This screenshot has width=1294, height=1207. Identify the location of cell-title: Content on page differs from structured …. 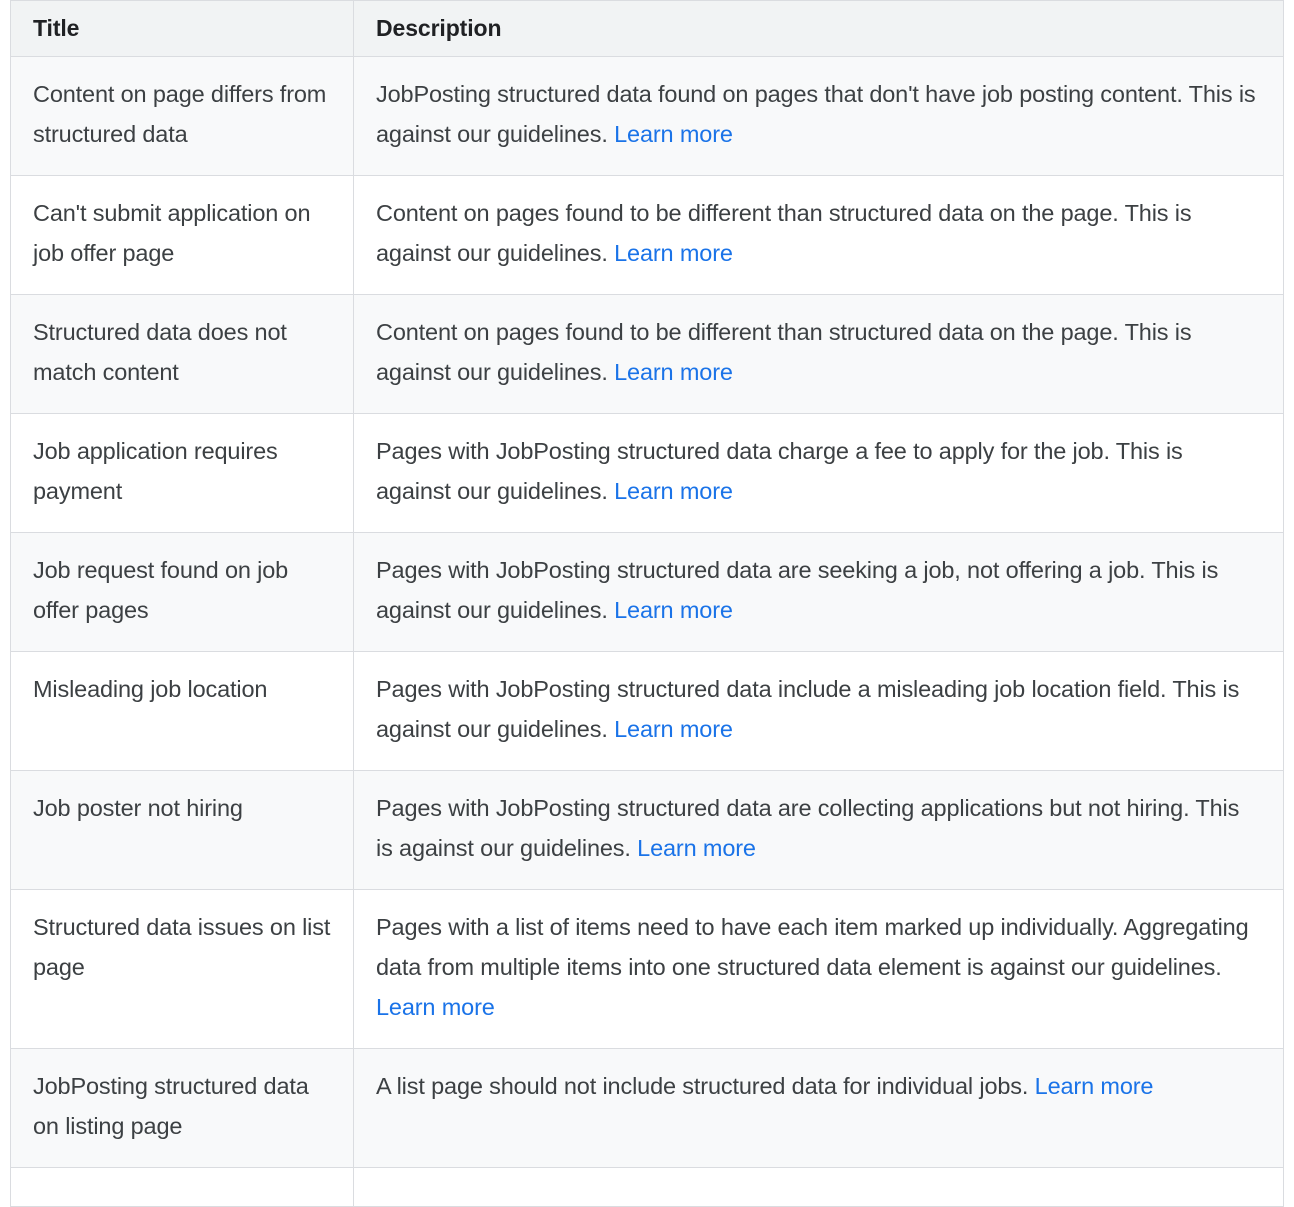
(182, 116).